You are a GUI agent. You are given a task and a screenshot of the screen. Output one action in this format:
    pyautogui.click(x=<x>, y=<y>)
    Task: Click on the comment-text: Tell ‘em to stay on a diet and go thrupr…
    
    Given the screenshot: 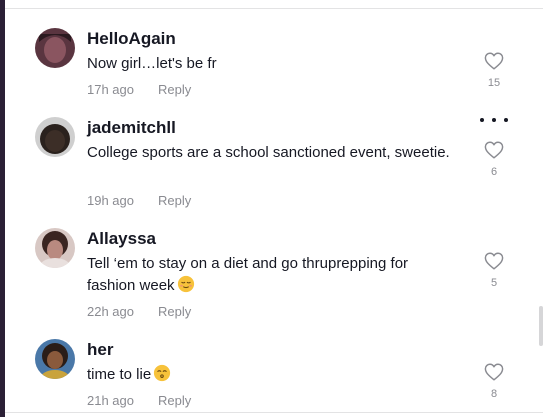 What is the action you would take?
    pyautogui.click(x=272, y=275)
    